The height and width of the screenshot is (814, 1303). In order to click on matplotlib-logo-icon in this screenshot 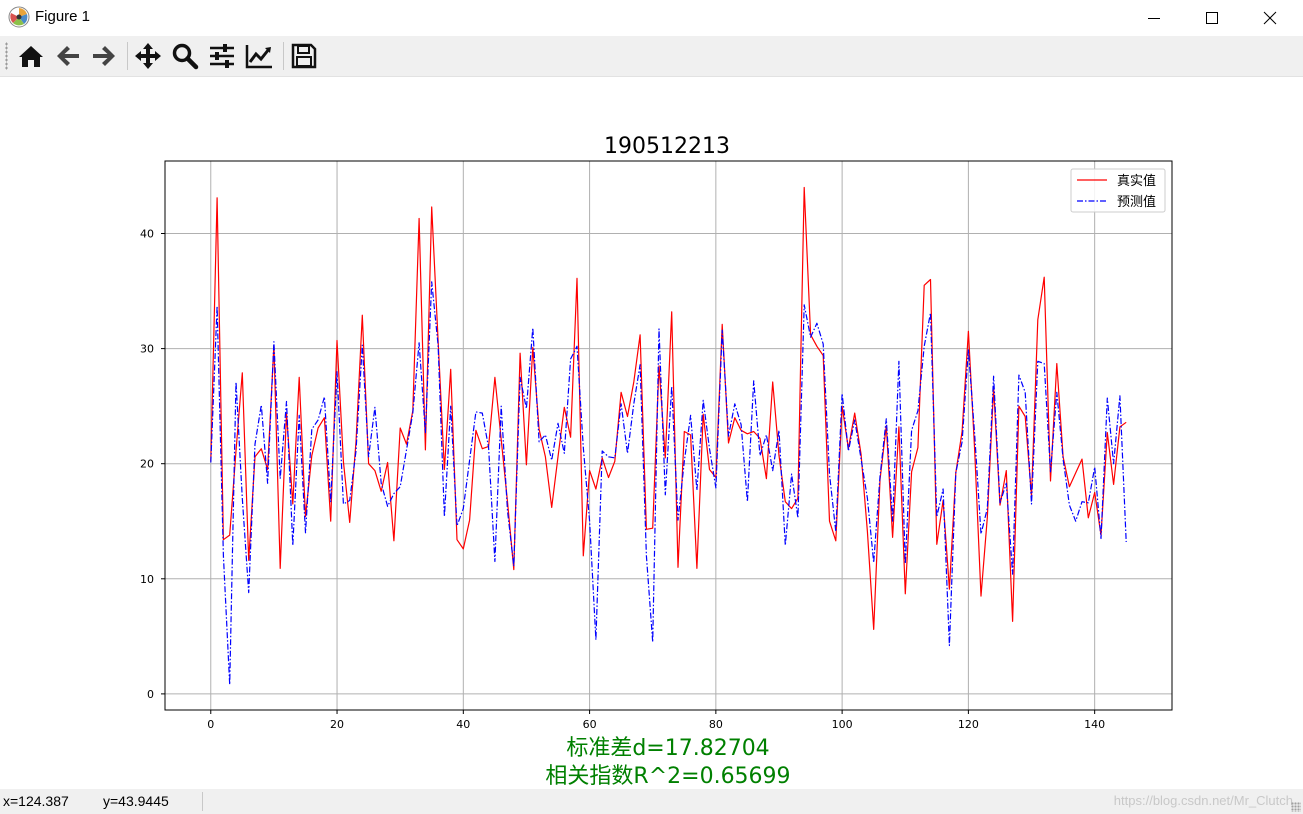, I will do `click(19, 17)`.